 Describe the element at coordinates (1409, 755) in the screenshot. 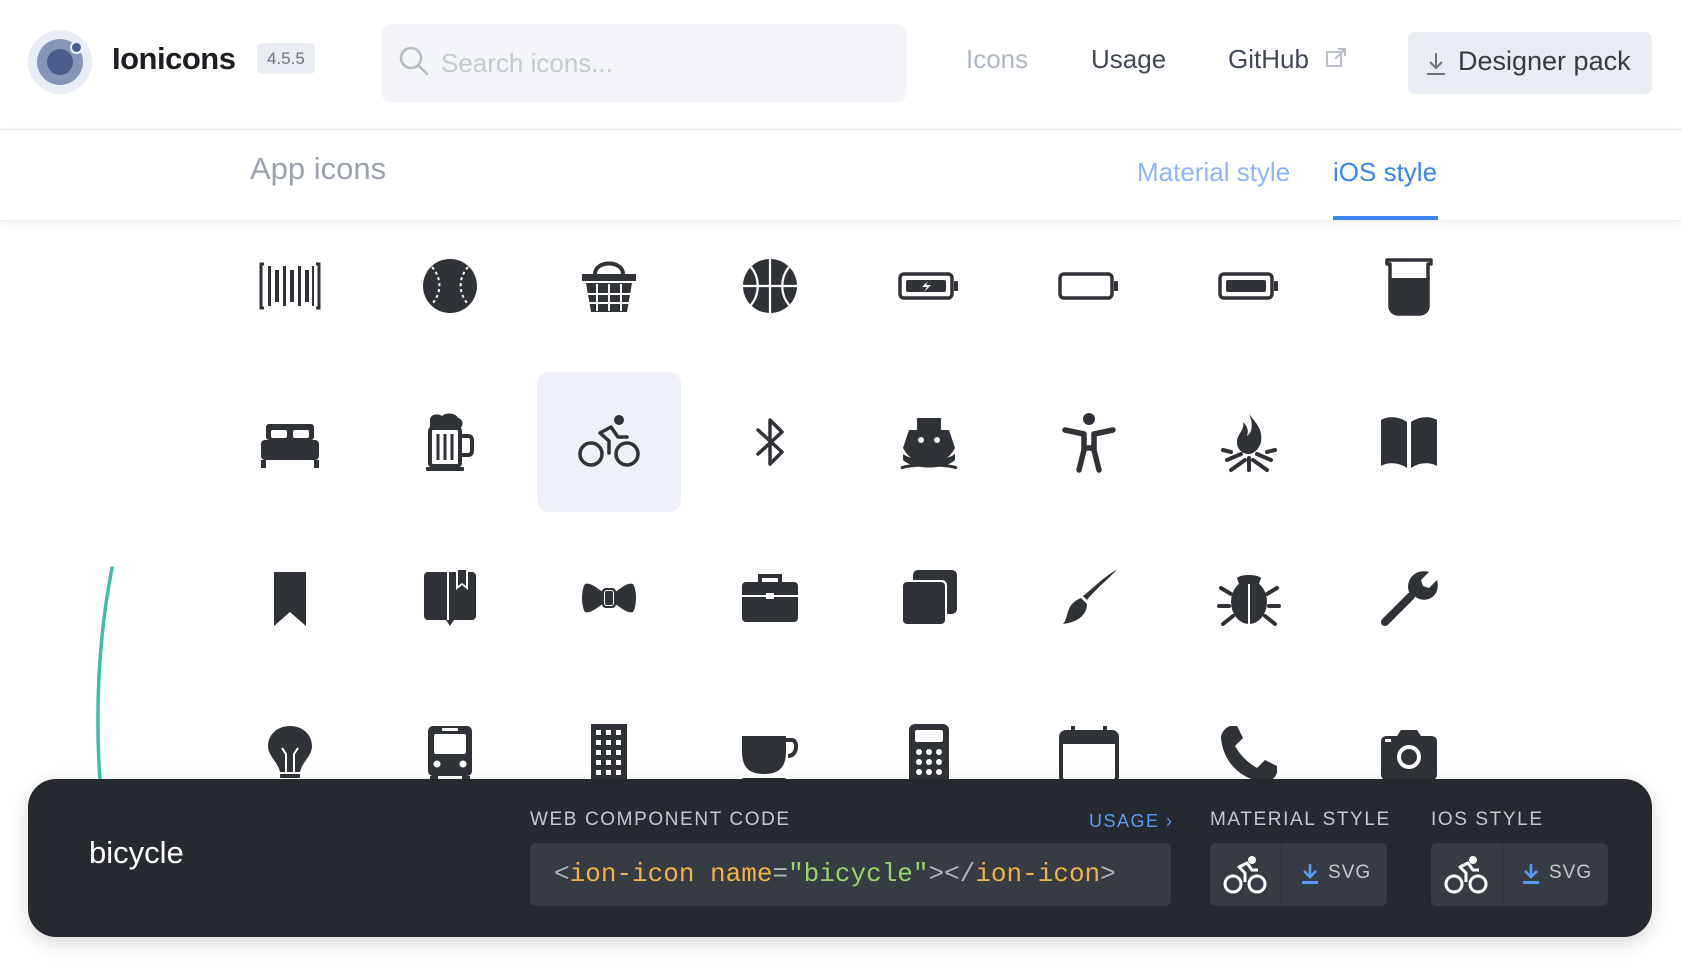

I see `camera-icon` at that location.